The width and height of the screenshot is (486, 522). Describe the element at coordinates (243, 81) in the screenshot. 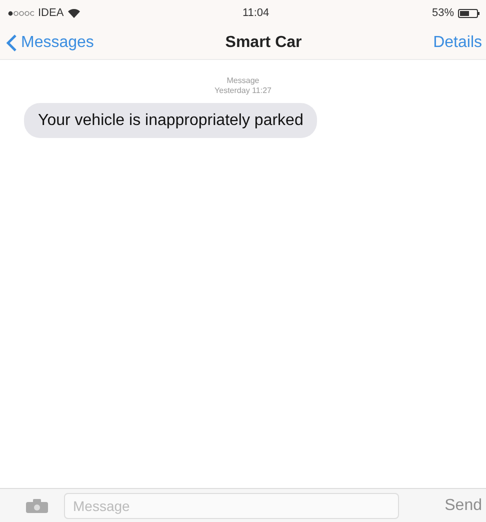

I see `message-label: Message` at that location.